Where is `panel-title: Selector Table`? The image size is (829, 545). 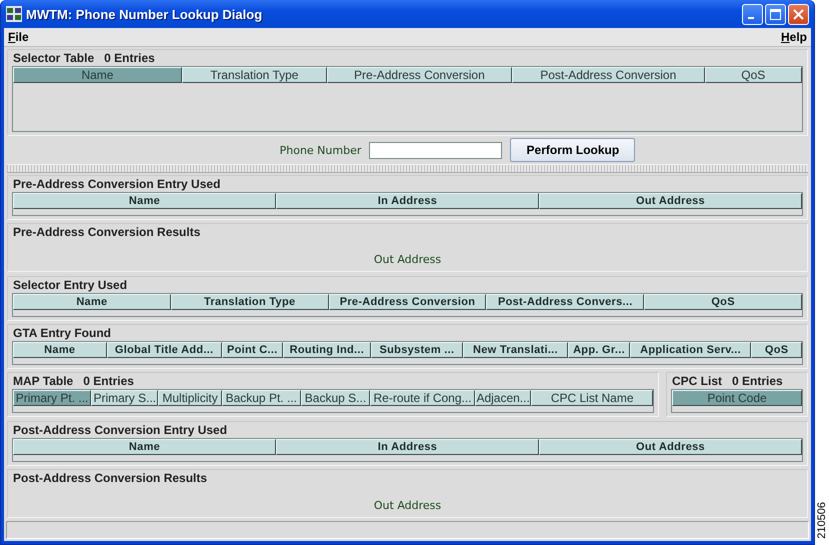 panel-title: Selector Table is located at coordinates (53, 58).